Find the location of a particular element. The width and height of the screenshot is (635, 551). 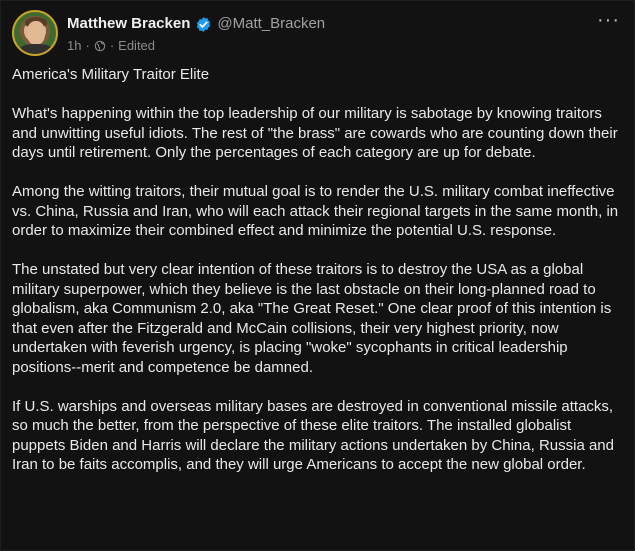

more-options-icon: ··· is located at coordinates (608, 20).